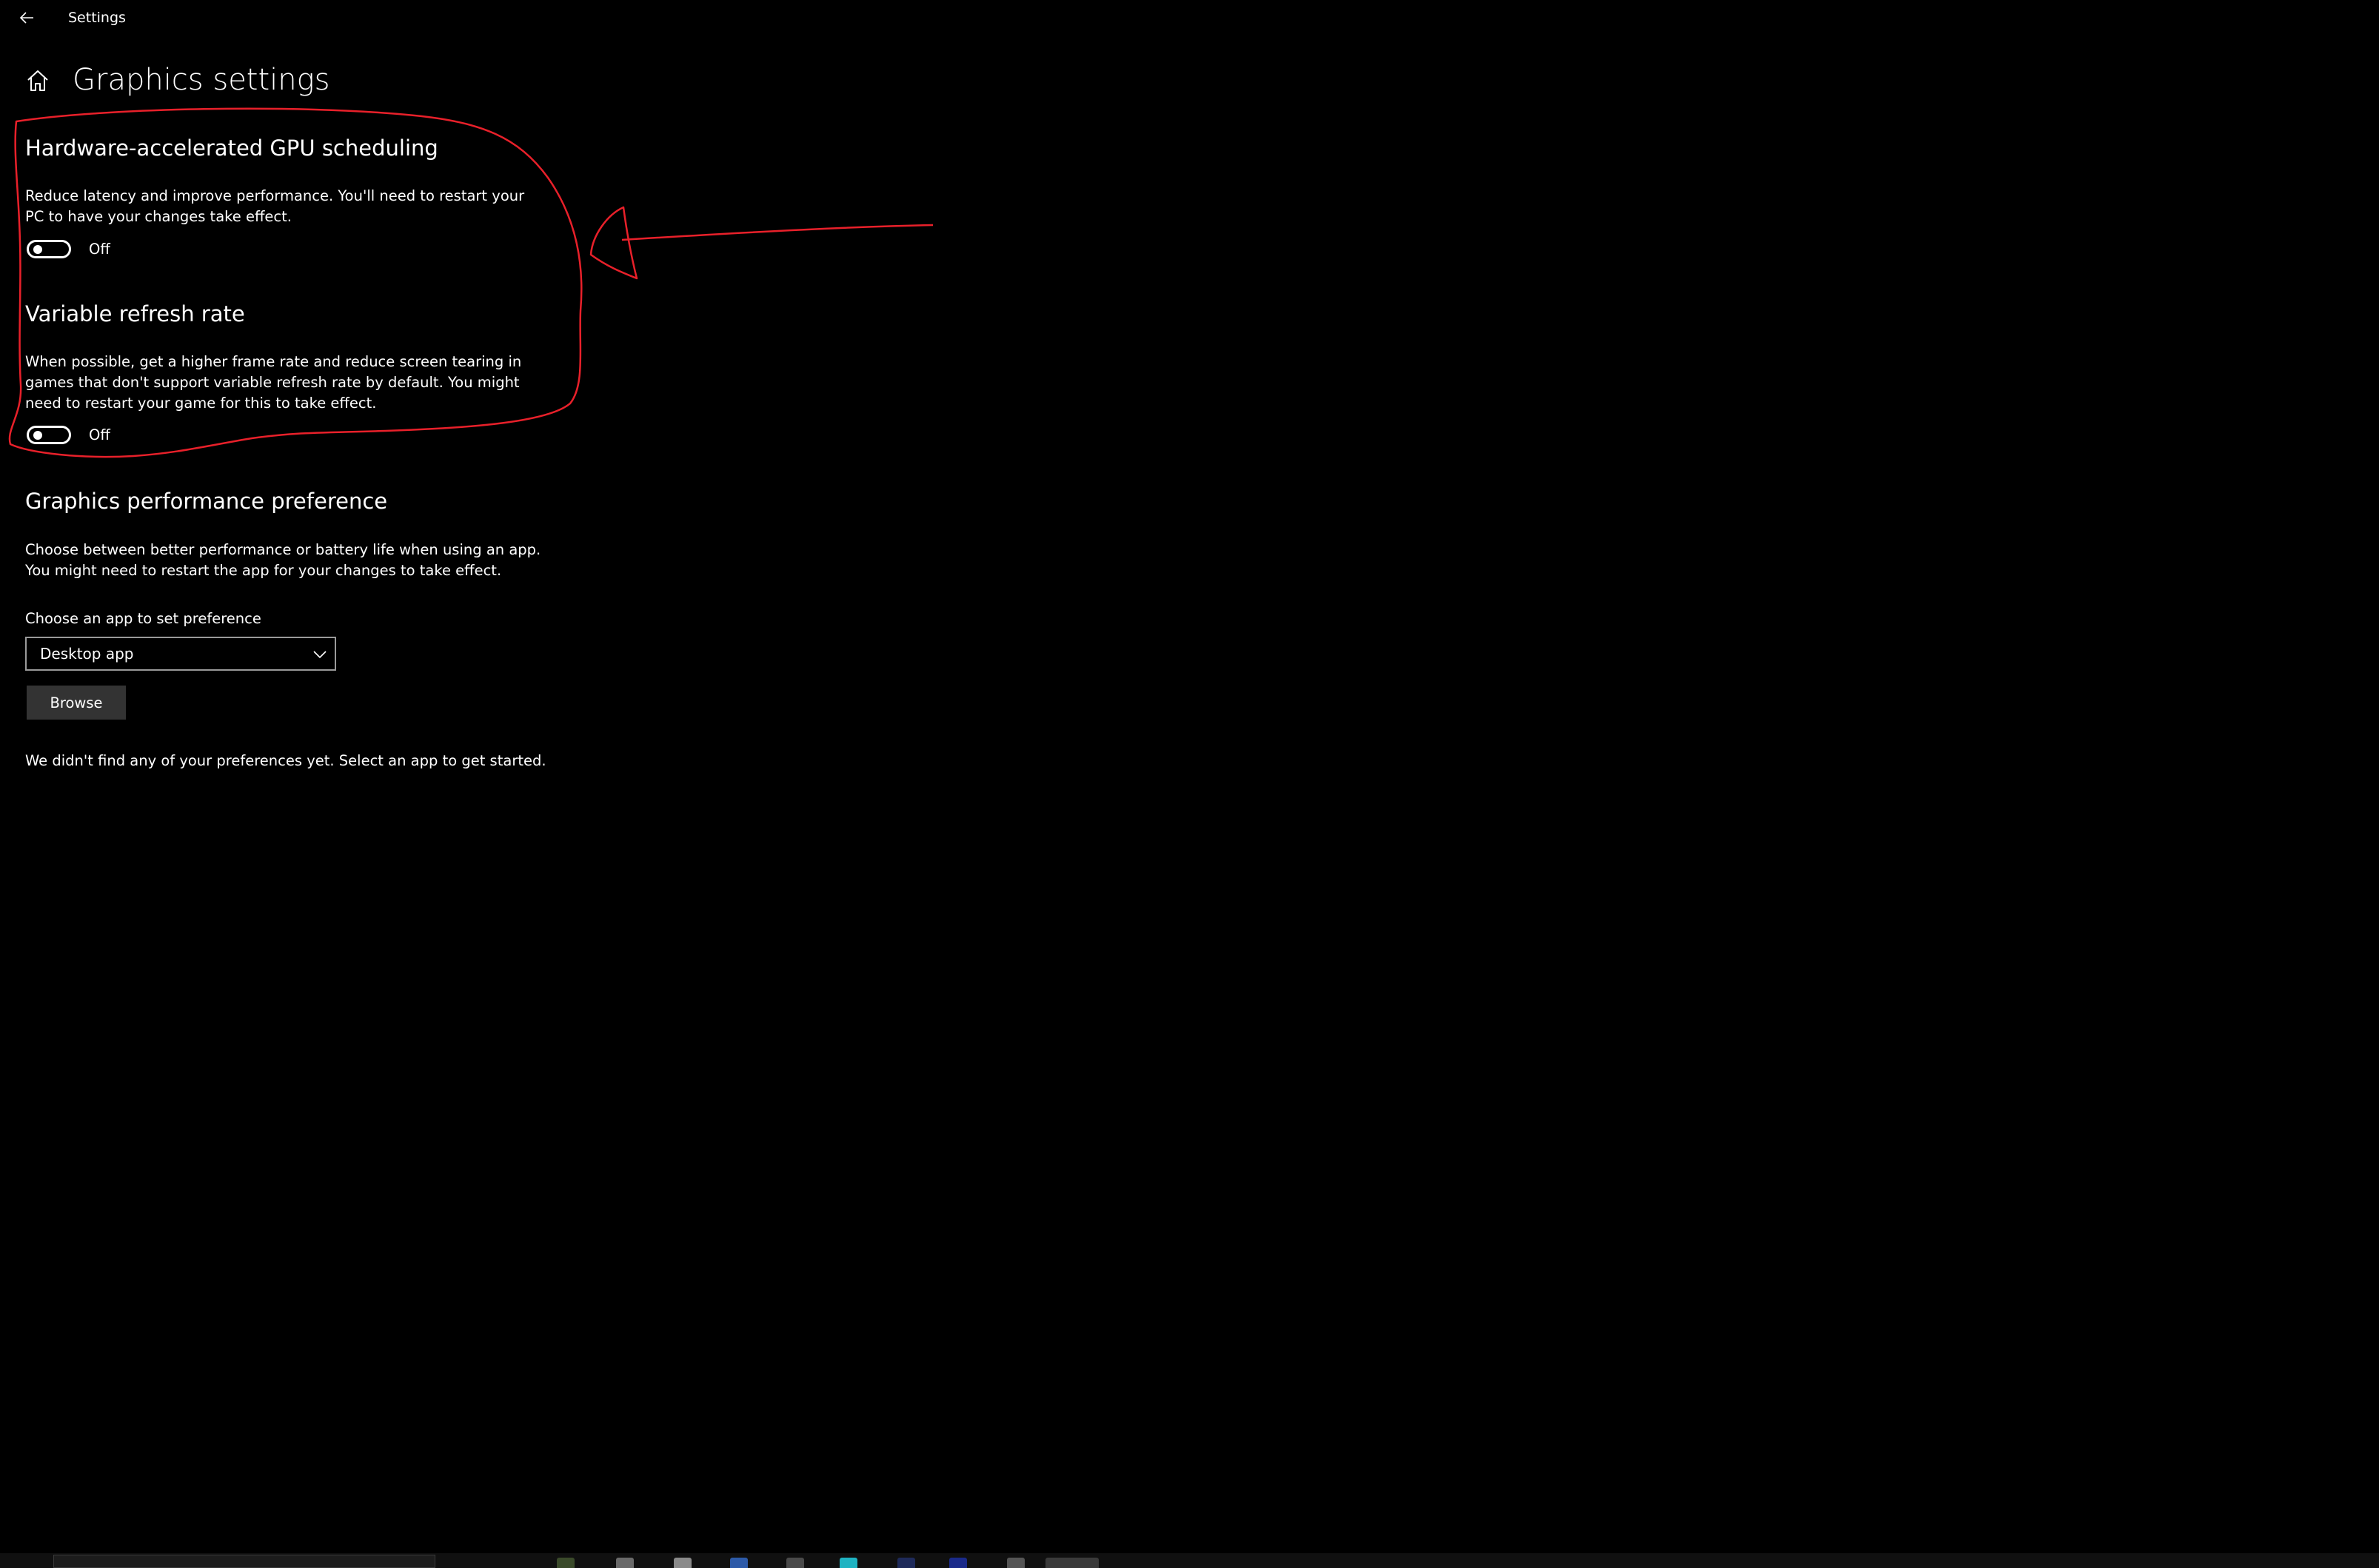 This screenshot has height=1568, width=2379. I want to click on browse-button: Browse, so click(76, 703).